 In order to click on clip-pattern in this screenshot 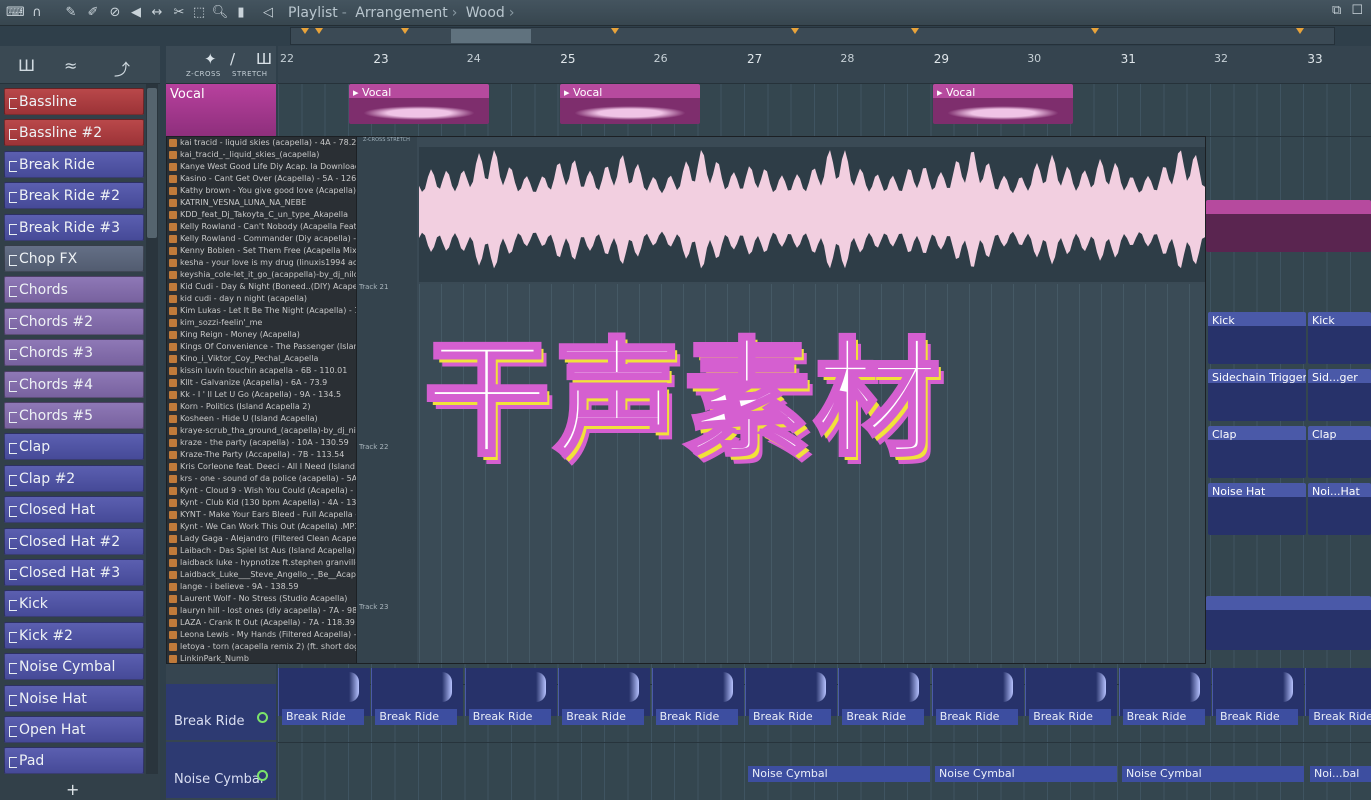, I will do `click(1288, 623)`.